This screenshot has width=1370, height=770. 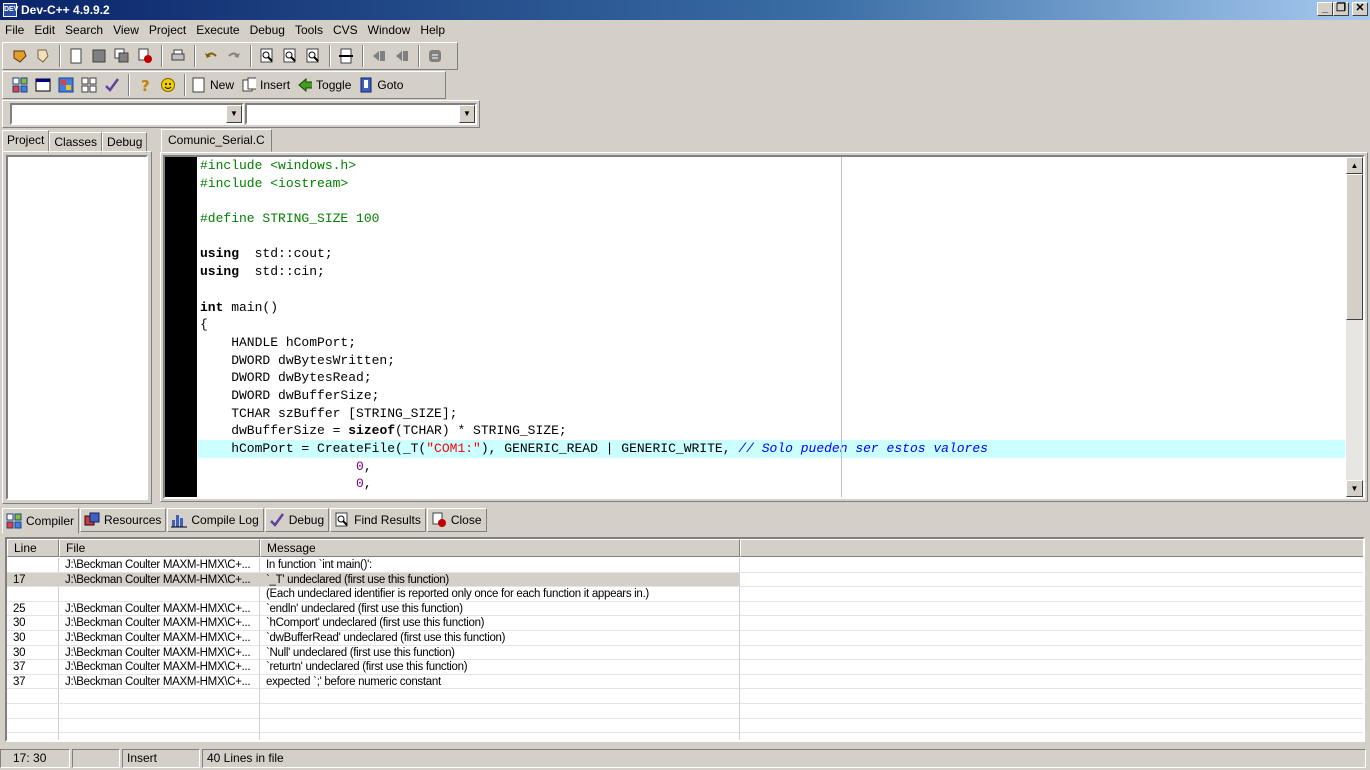 What do you see at coordinates (33, 548) in the screenshot?
I see `column-header-line: Line` at bounding box center [33, 548].